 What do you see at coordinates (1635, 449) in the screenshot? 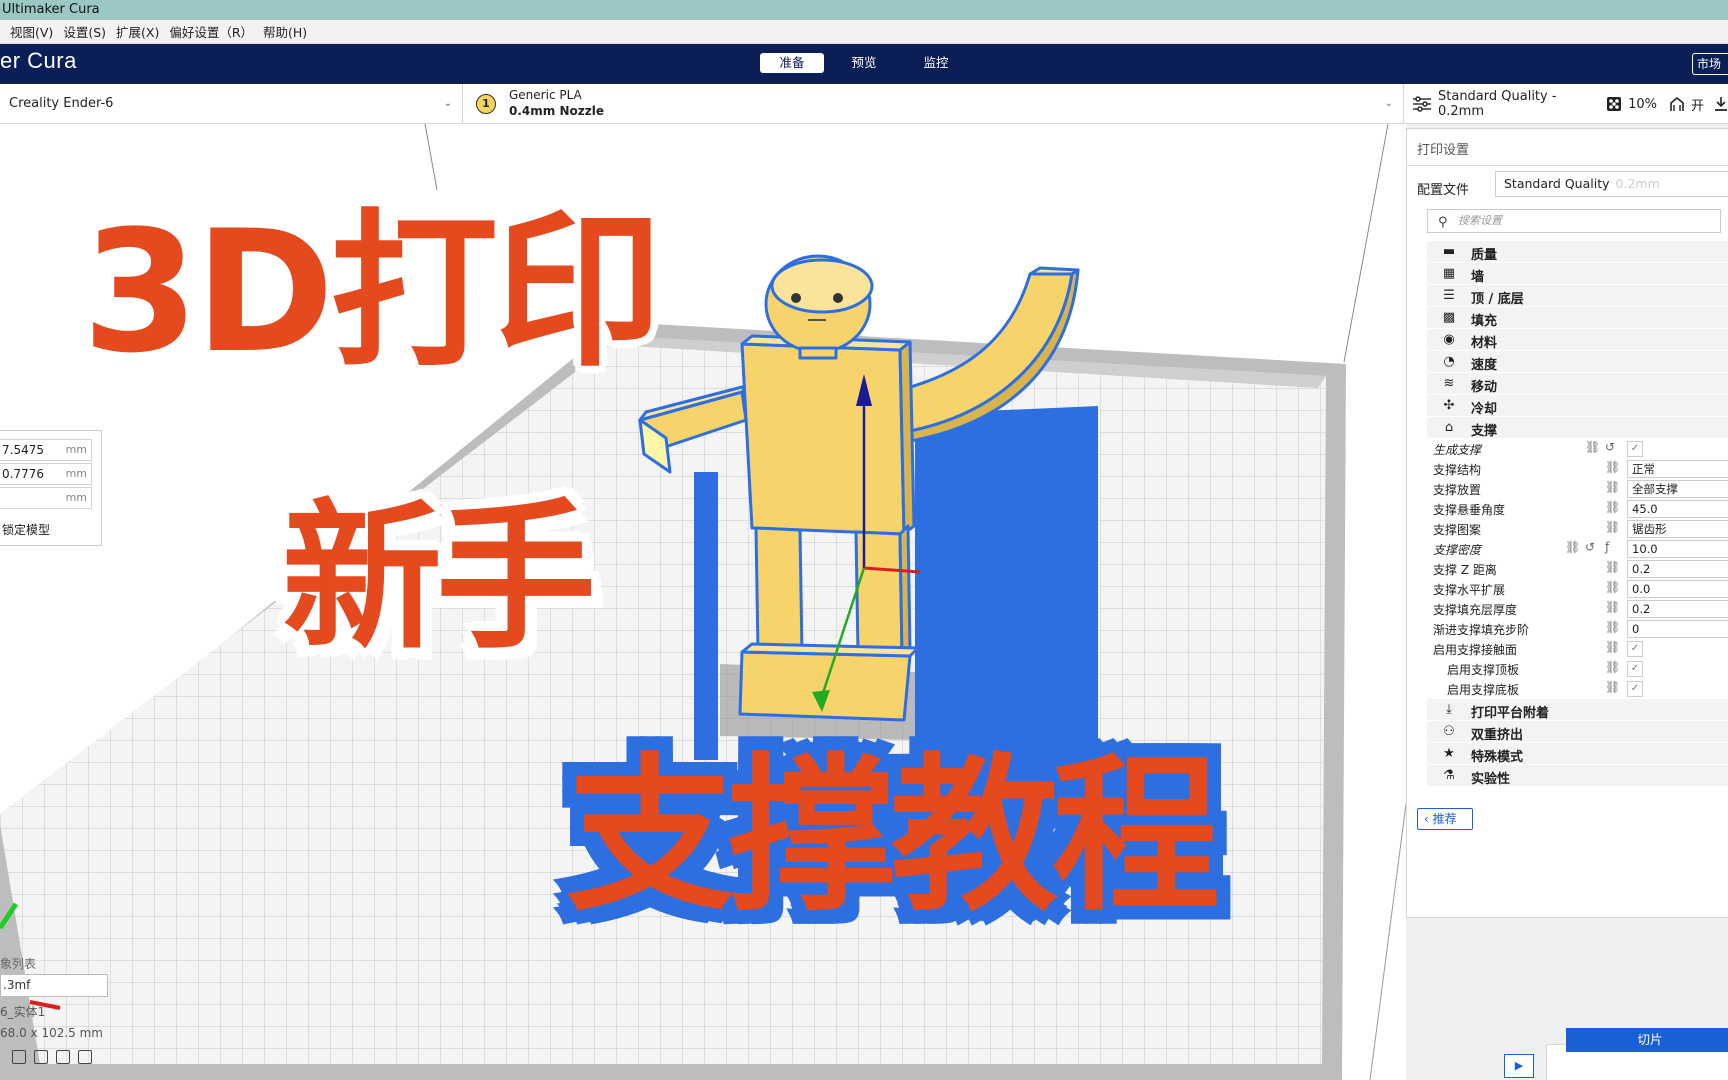
I see `generate-support-checkbox: ✓` at bounding box center [1635, 449].